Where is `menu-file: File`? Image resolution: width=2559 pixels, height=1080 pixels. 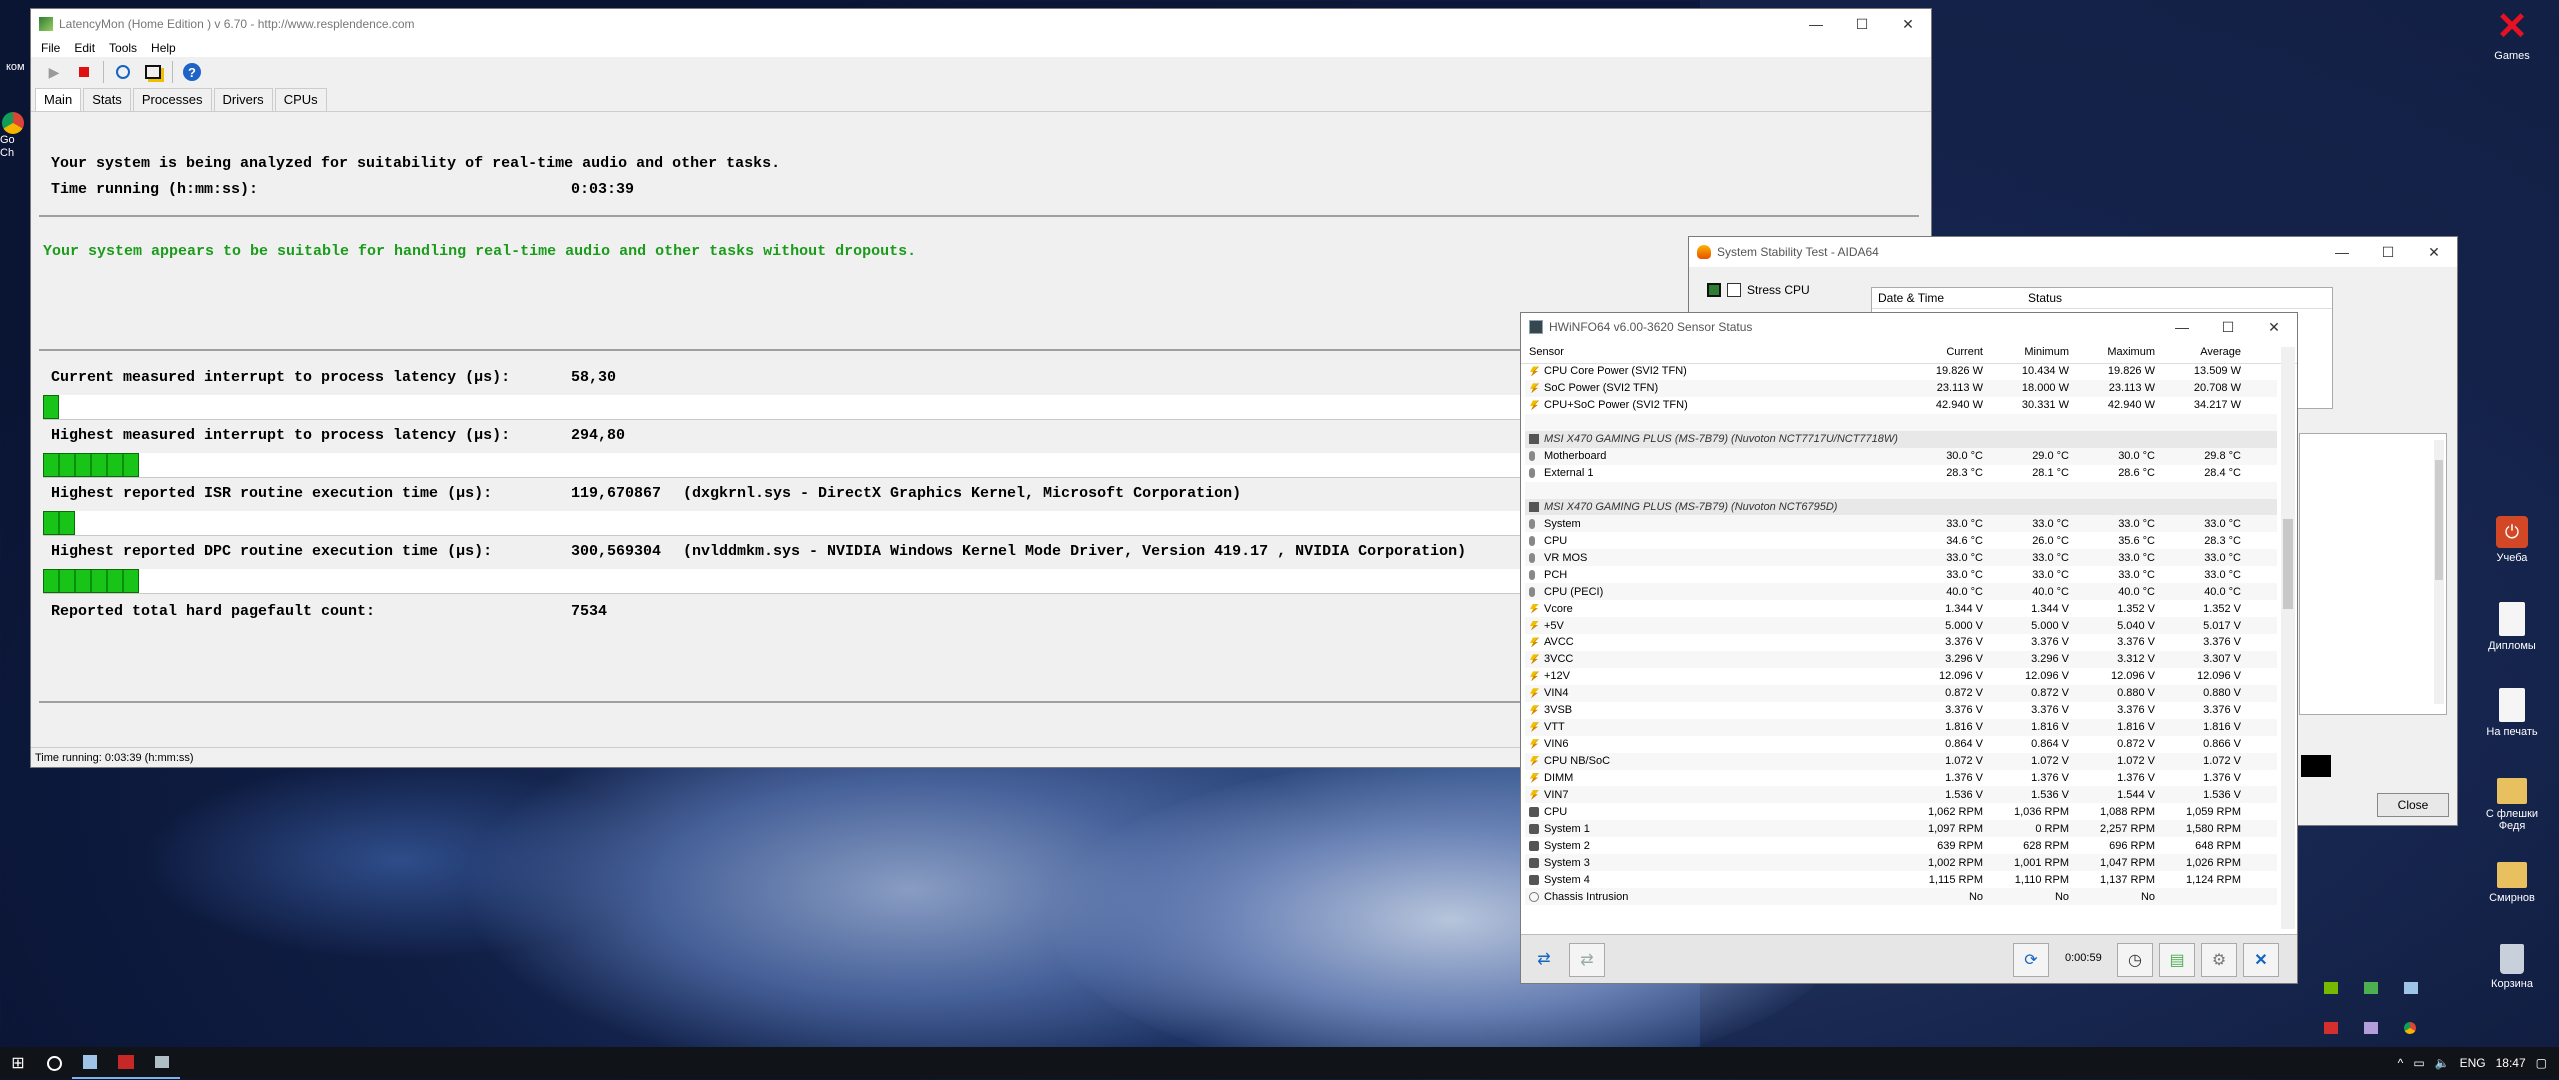
menu-file: File is located at coordinates (50, 48).